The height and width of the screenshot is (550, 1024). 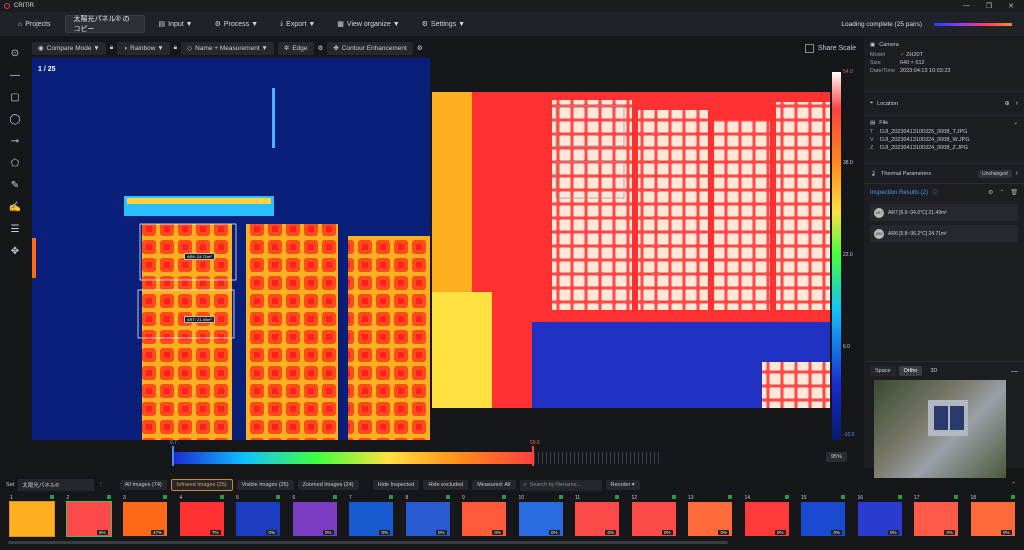 I want to click on thumbnail: 3 47%, so click(x=145, y=516).